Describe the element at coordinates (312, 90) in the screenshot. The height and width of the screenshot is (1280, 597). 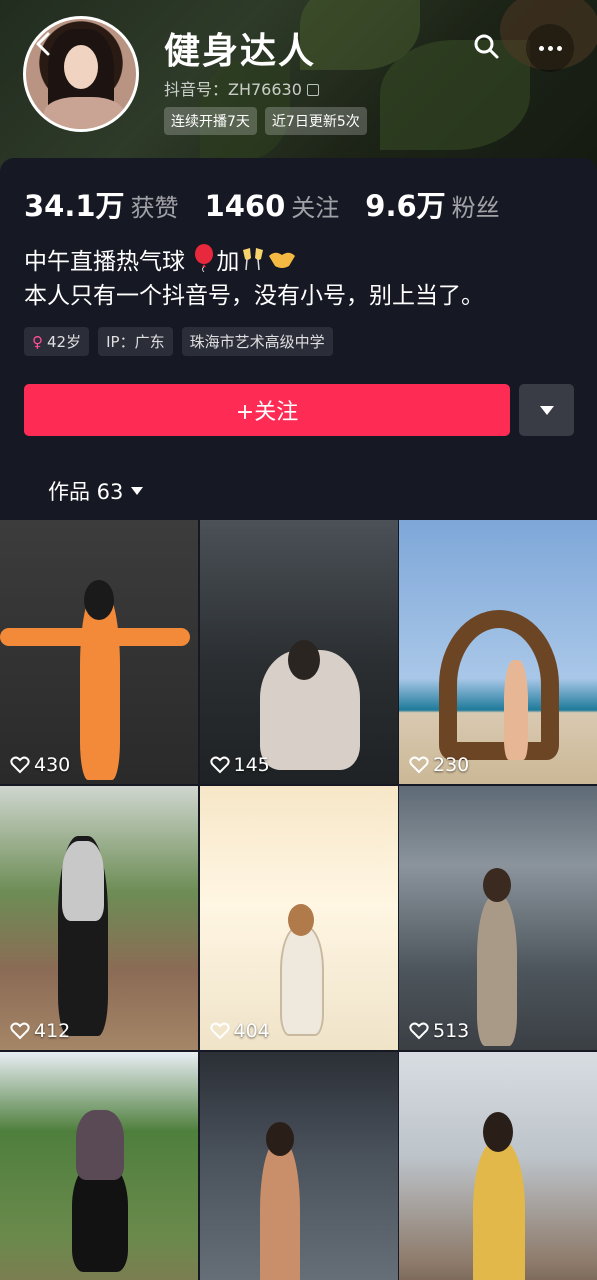
I see `copy-icon` at that location.